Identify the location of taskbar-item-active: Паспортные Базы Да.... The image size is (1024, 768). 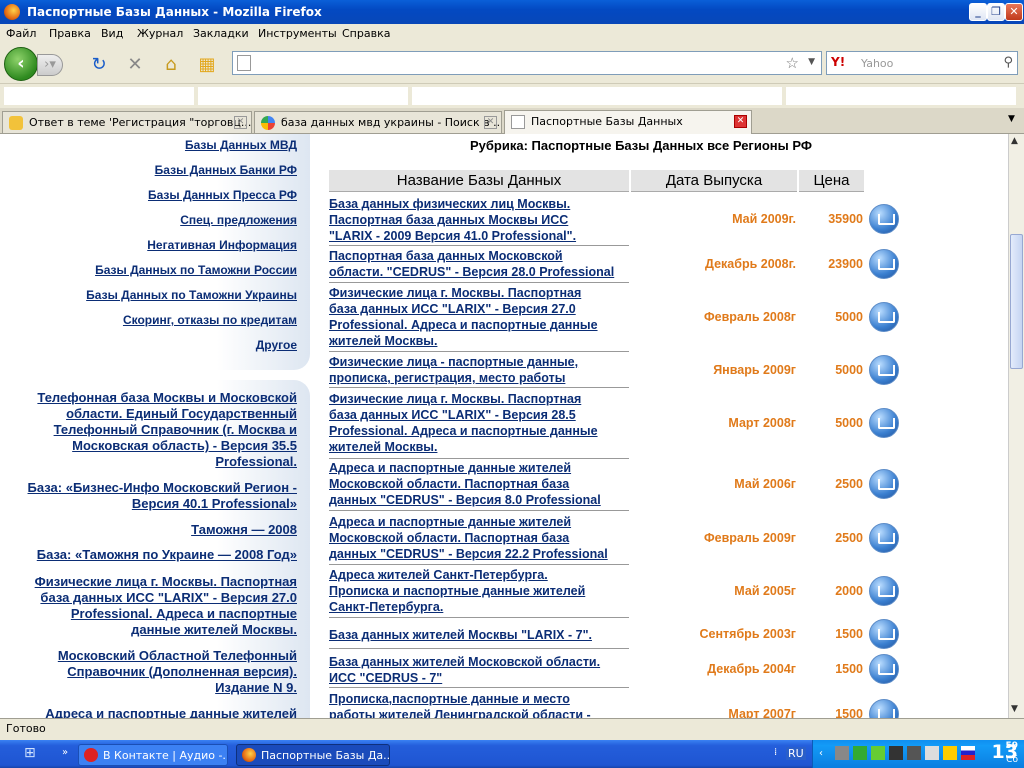
(313, 755).